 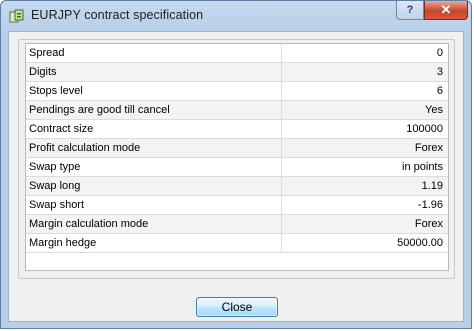 I want to click on spec-label: Margin hedge, so click(x=154, y=243).